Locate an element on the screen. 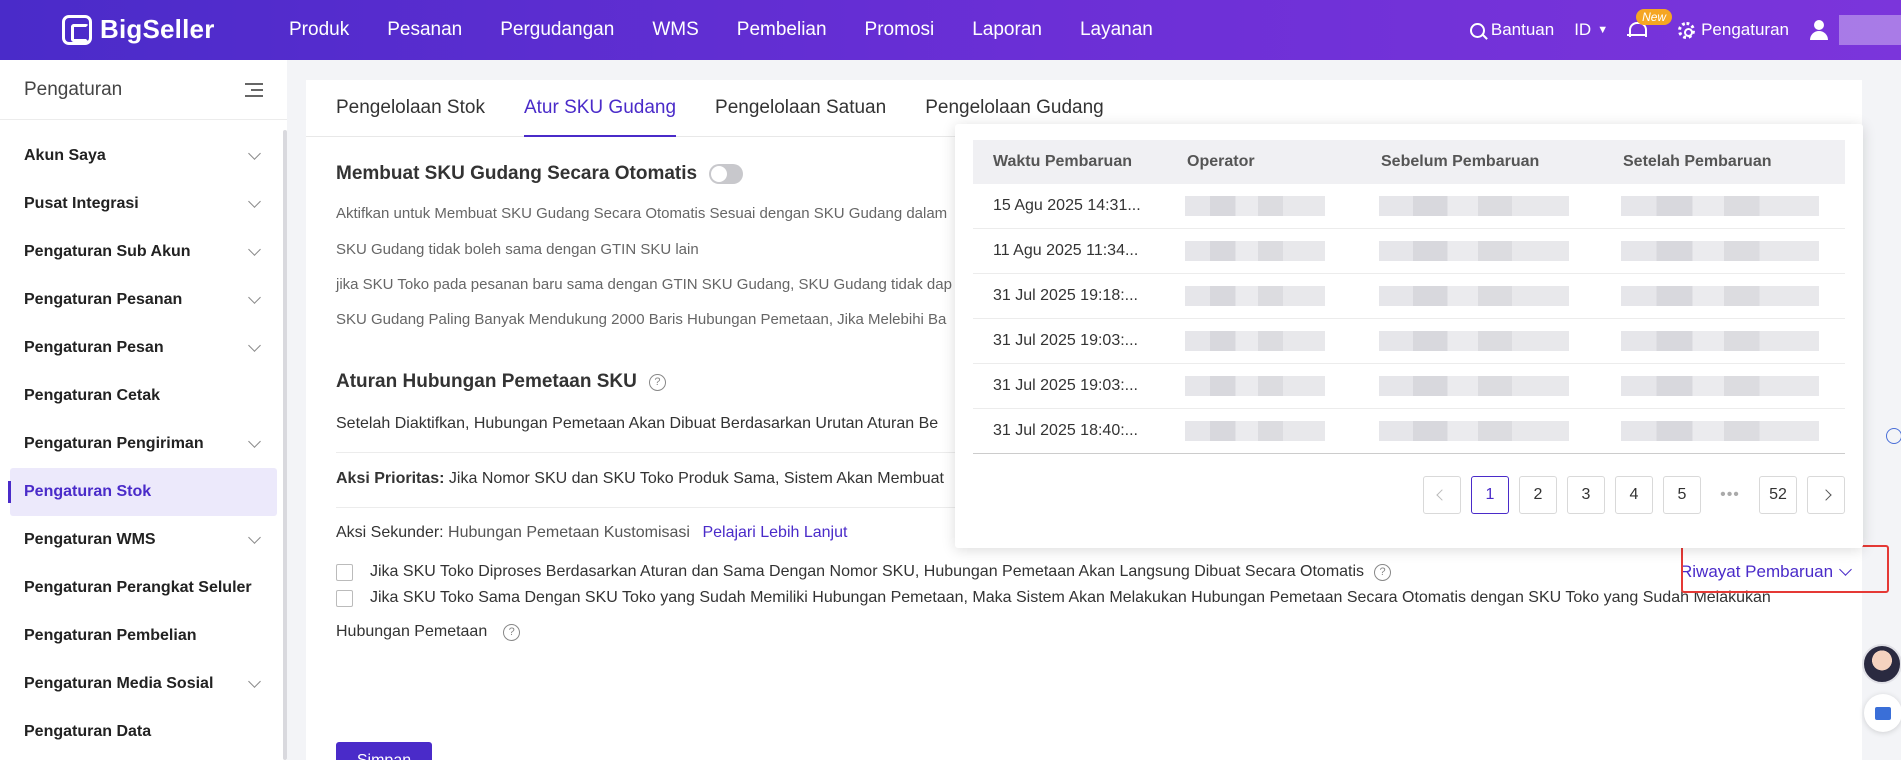 The width and height of the screenshot is (1901, 760). user-menu is located at coordinates (1855, 30).